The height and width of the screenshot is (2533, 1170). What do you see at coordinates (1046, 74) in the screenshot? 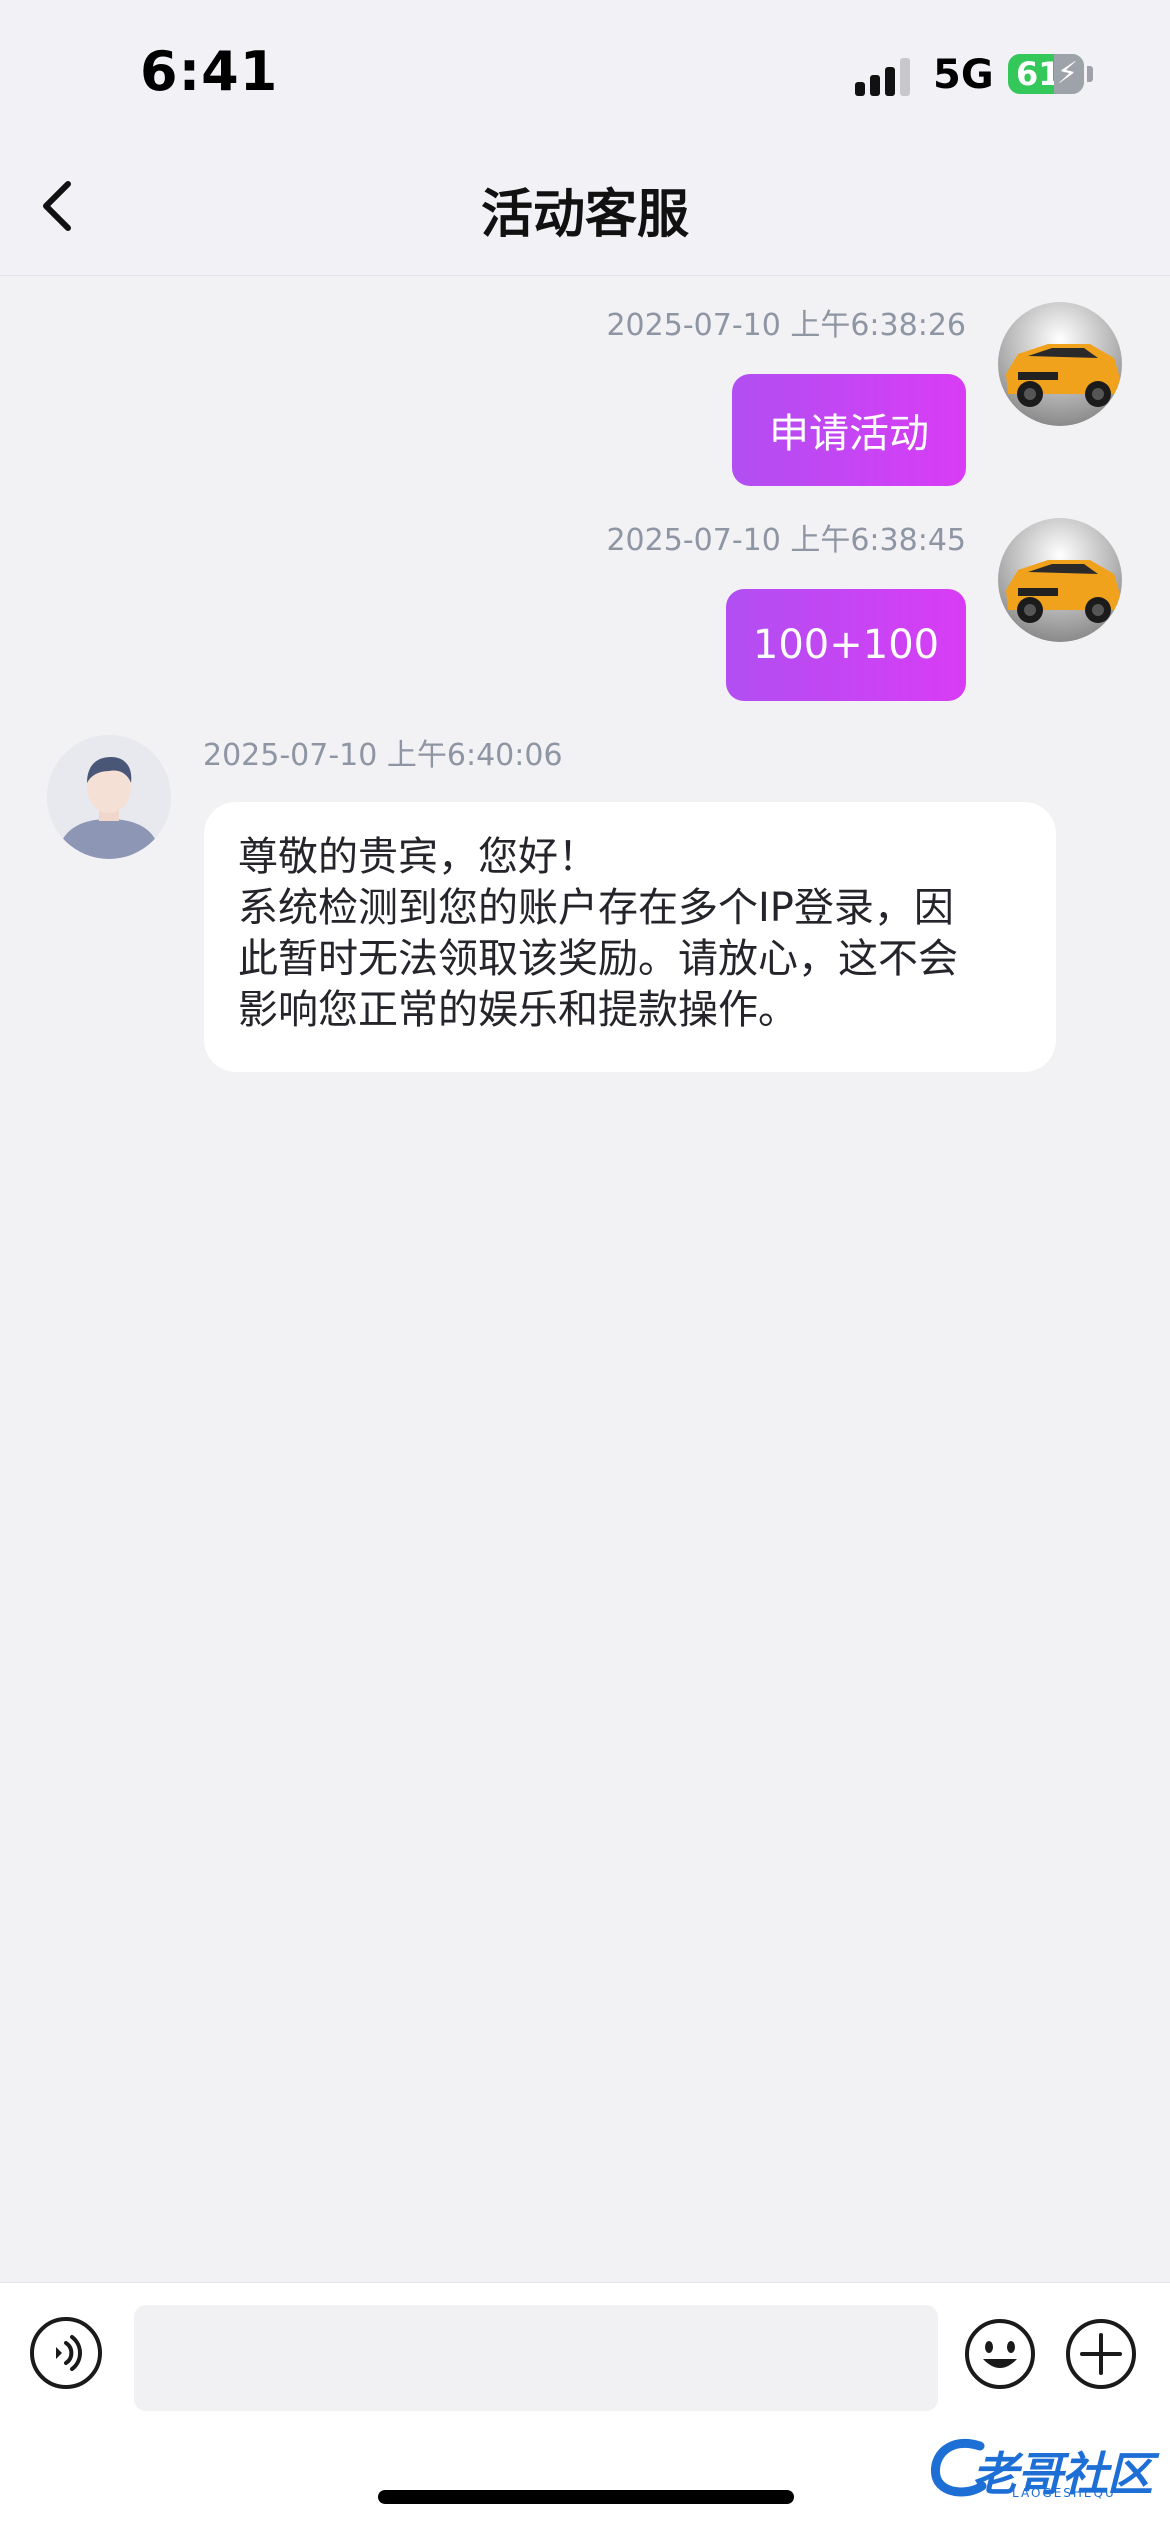
I see `battery-icon: 61 ⚡` at bounding box center [1046, 74].